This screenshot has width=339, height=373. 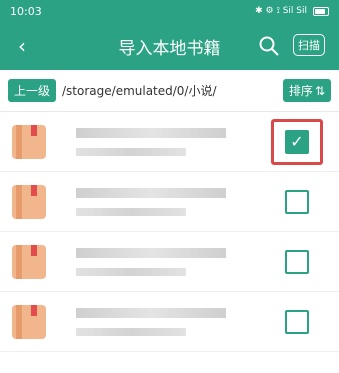 What do you see at coordinates (26, 11) in the screenshot?
I see `status-time: 10:03` at bounding box center [26, 11].